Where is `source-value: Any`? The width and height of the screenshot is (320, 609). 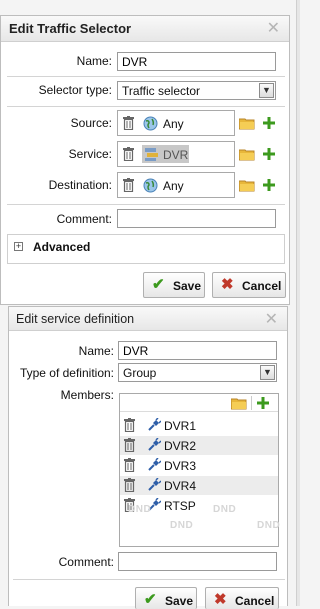
source-value: Any is located at coordinates (173, 124).